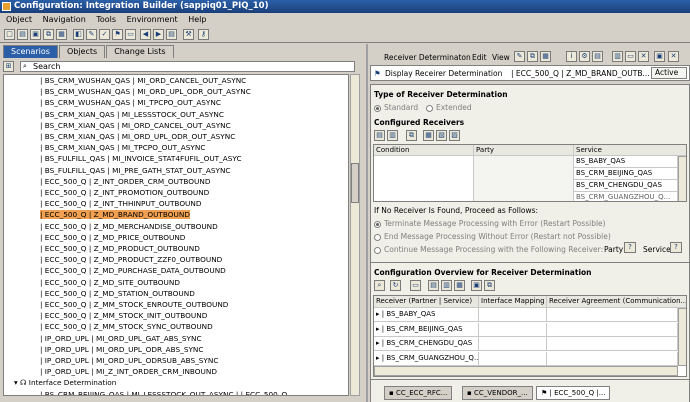 This screenshot has width=690, height=402. Describe the element at coordinates (129, 226) in the screenshot. I see `tree-row: | ECC_500_Q | Z_MD_MERCHANDISE_OUTBOUND` at that location.